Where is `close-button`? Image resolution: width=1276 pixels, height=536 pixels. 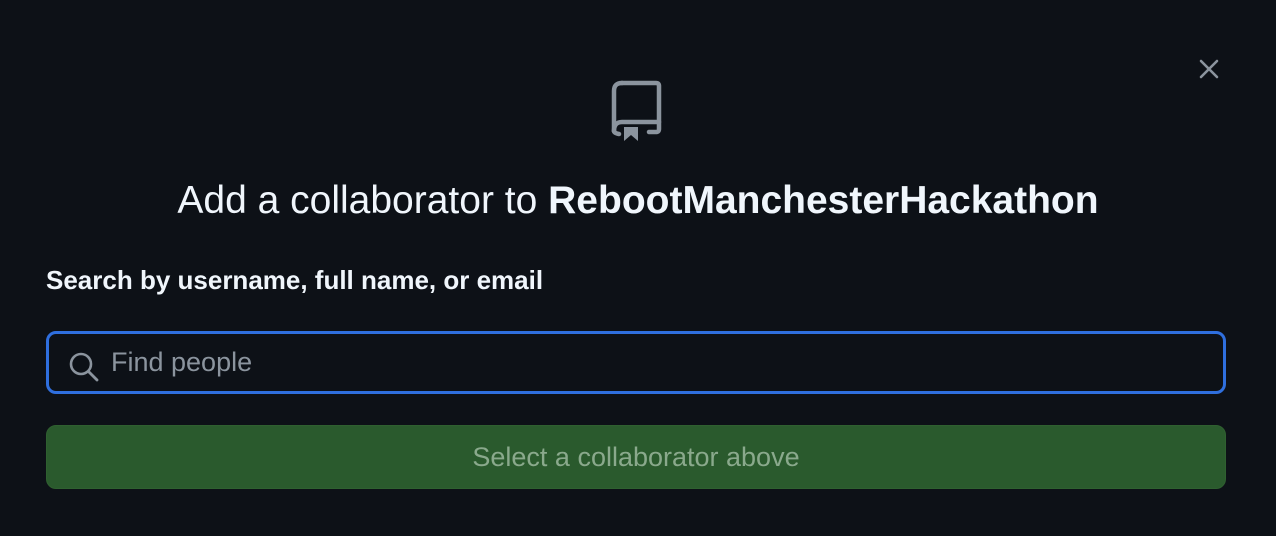
close-button is located at coordinates (1209, 69).